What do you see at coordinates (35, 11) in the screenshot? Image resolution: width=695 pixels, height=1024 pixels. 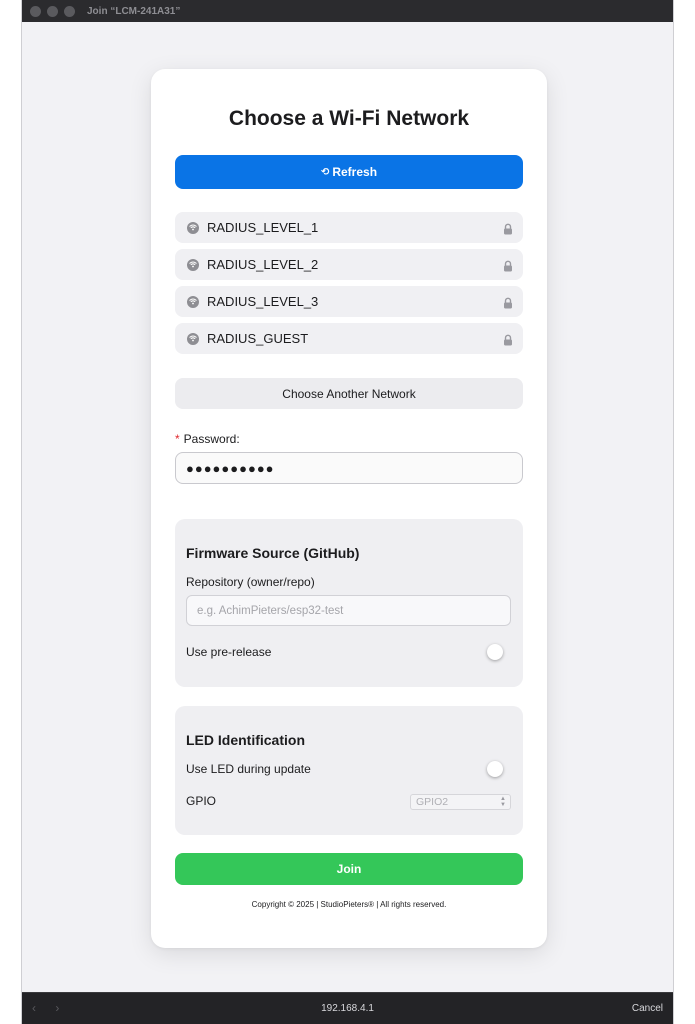 I see `close-window-button` at bounding box center [35, 11].